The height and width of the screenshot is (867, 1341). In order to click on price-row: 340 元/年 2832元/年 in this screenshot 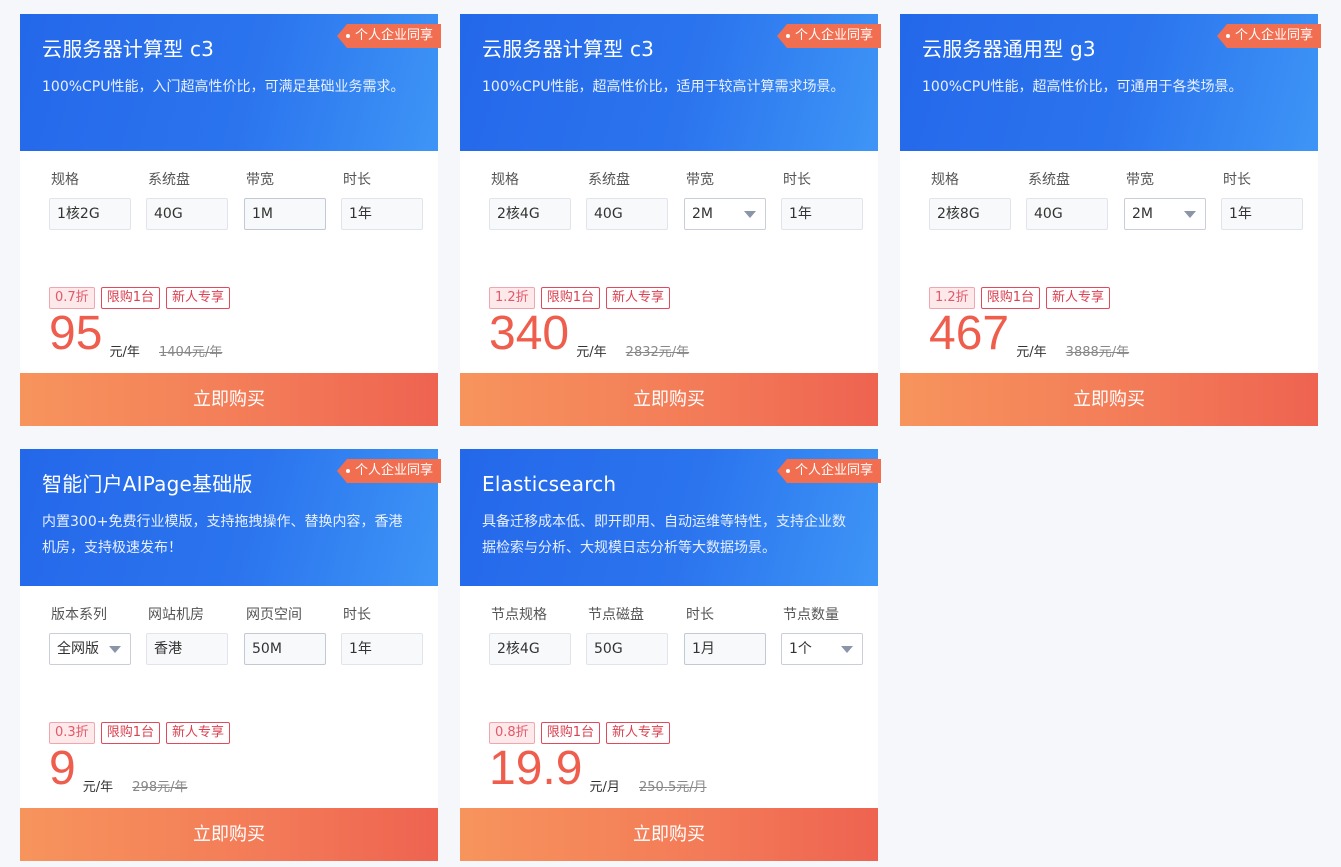, I will do `click(589, 334)`.